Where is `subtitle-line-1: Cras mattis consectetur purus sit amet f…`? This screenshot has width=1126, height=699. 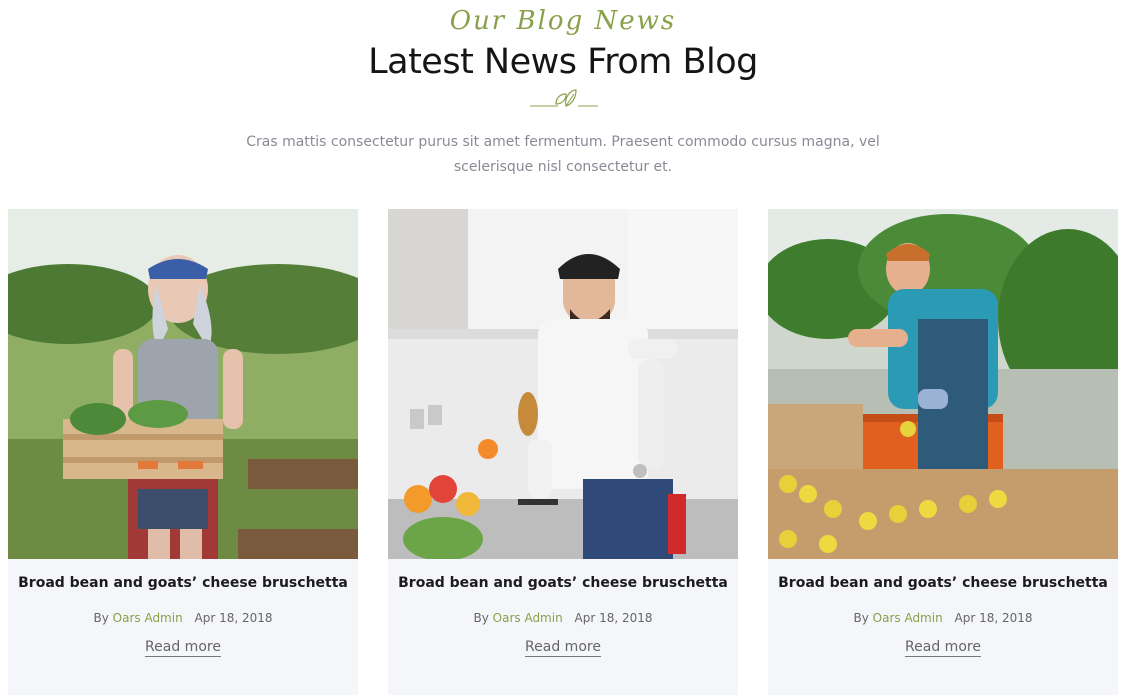 subtitle-line-1: Cras mattis consectetur purus sit amet f… is located at coordinates (563, 142).